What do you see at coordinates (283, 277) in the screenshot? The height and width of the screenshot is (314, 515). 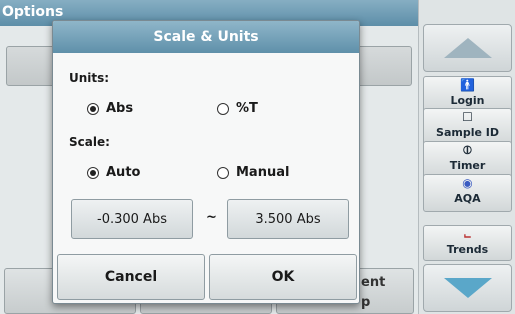 I see `ok-button: OK` at bounding box center [283, 277].